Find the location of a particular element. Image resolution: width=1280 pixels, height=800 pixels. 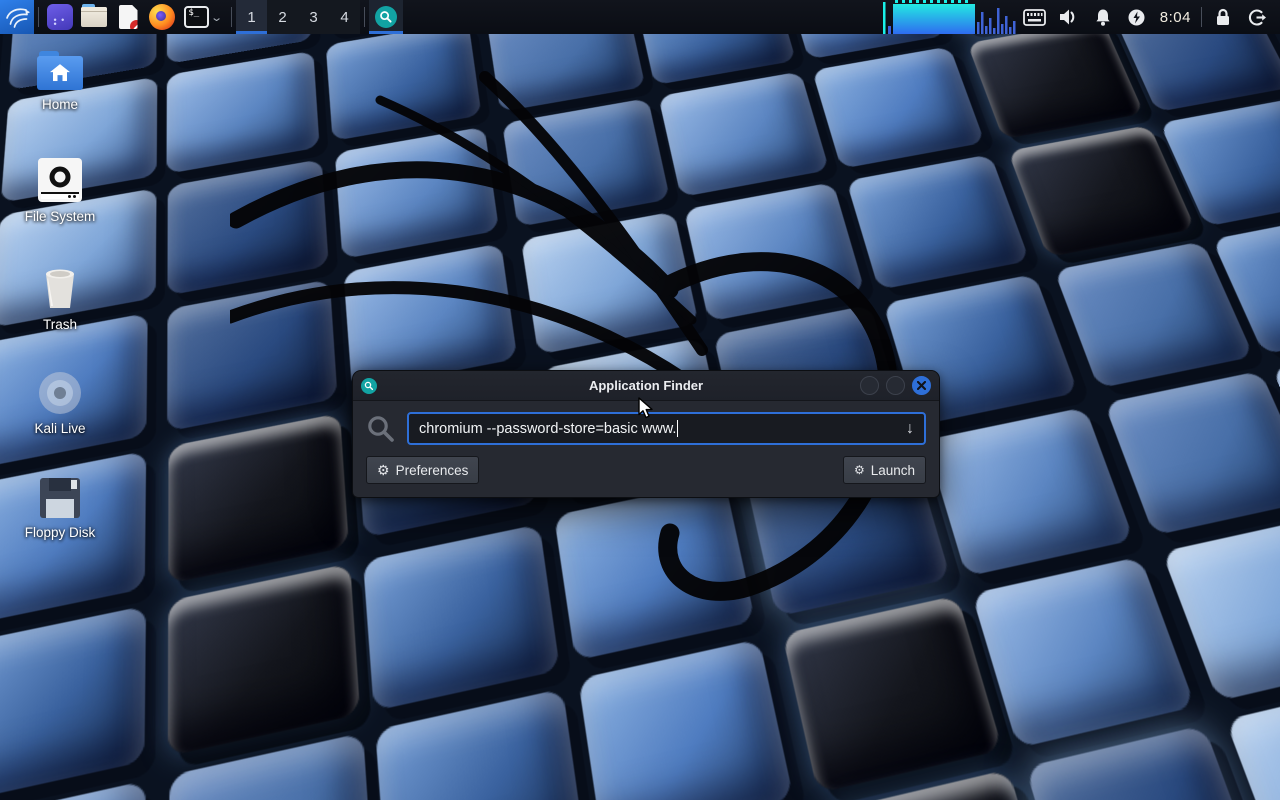

keyboard-icon is located at coordinates (1035, 17).